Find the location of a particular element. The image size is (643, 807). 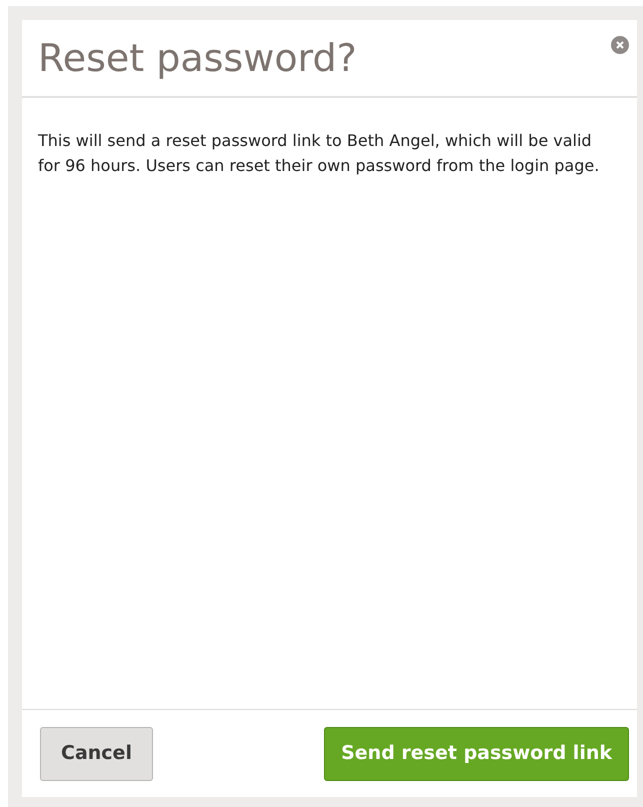

cancel-button: Cancel is located at coordinates (96, 753).